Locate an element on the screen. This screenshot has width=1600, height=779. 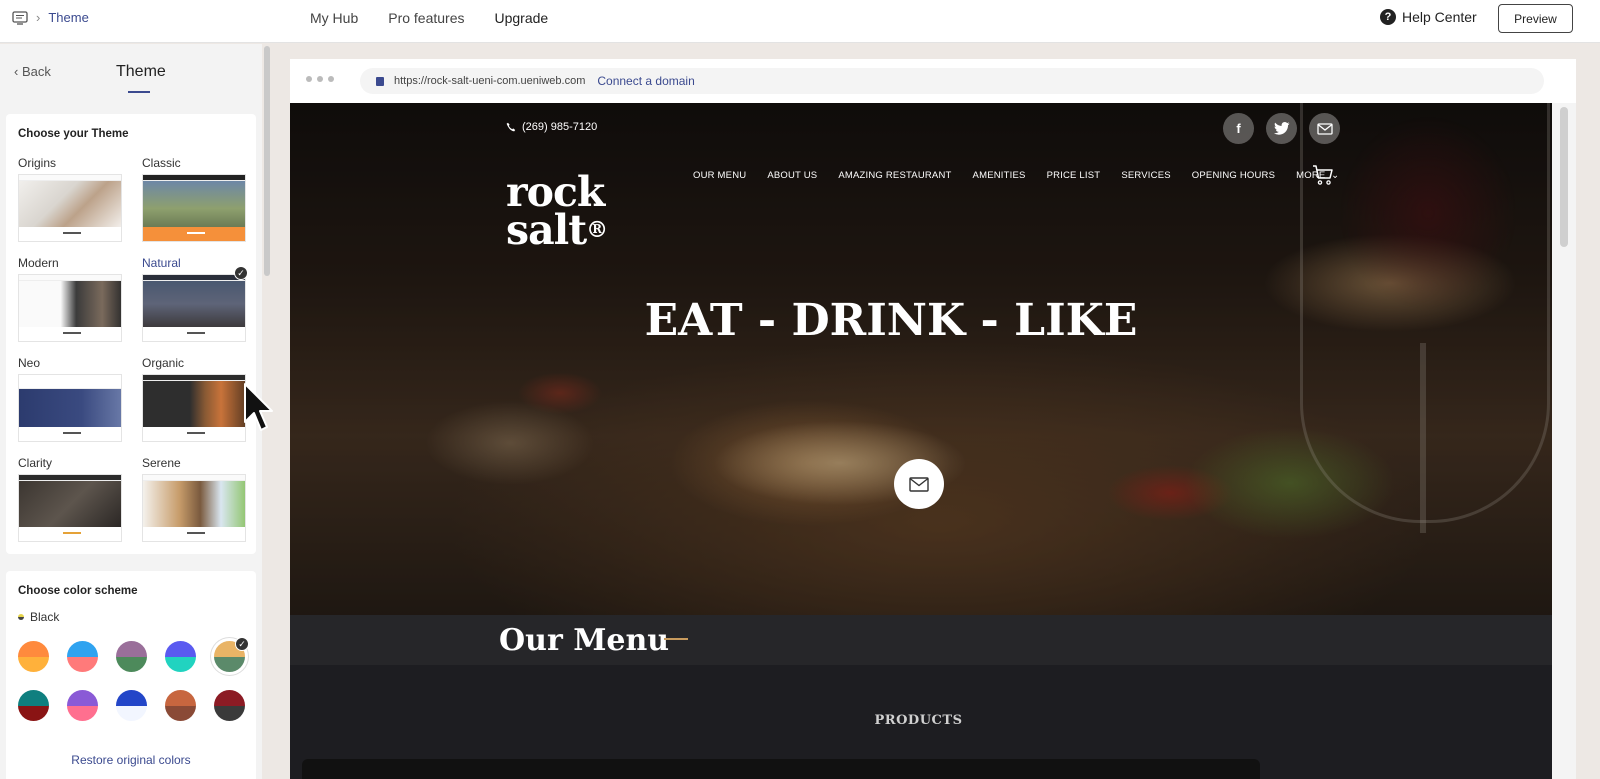
back-button: ‹ Back is located at coordinates (32, 71).